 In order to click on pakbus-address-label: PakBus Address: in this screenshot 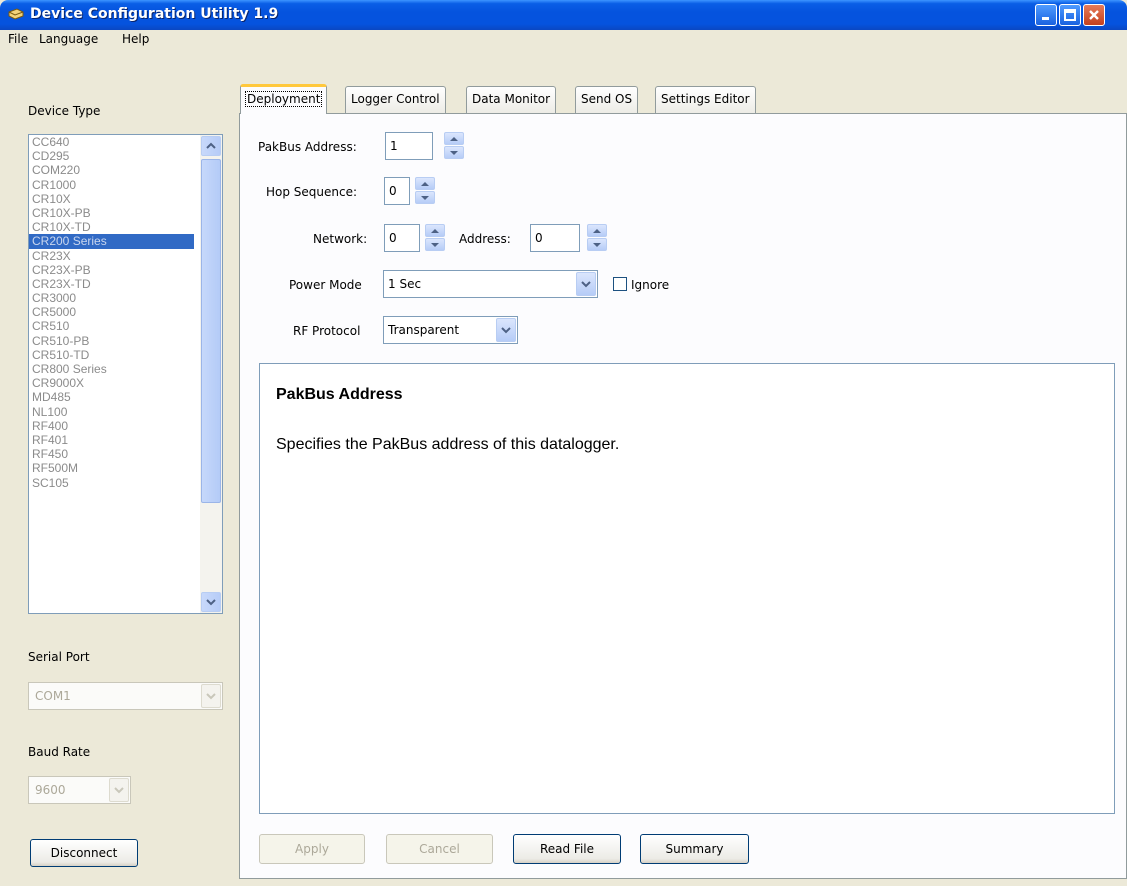, I will do `click(307, 147)`.